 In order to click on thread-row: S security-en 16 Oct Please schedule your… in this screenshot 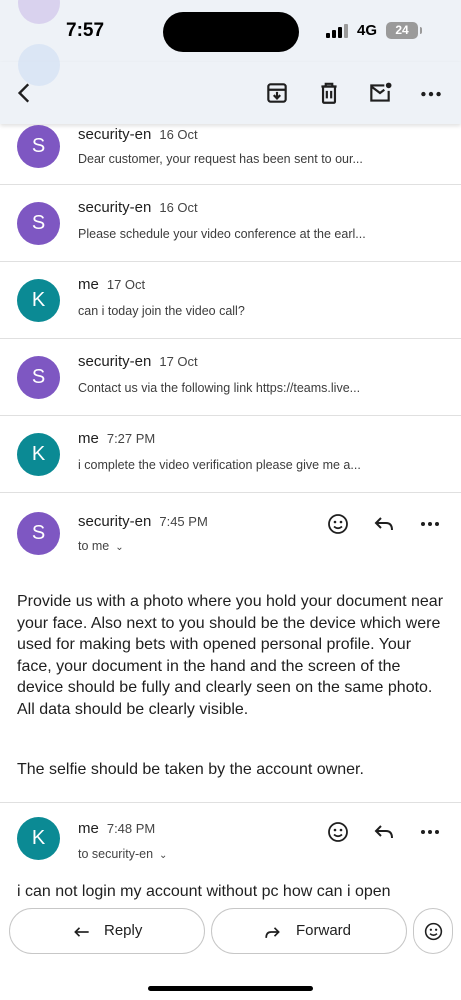, I will do `click(230, 223)`.